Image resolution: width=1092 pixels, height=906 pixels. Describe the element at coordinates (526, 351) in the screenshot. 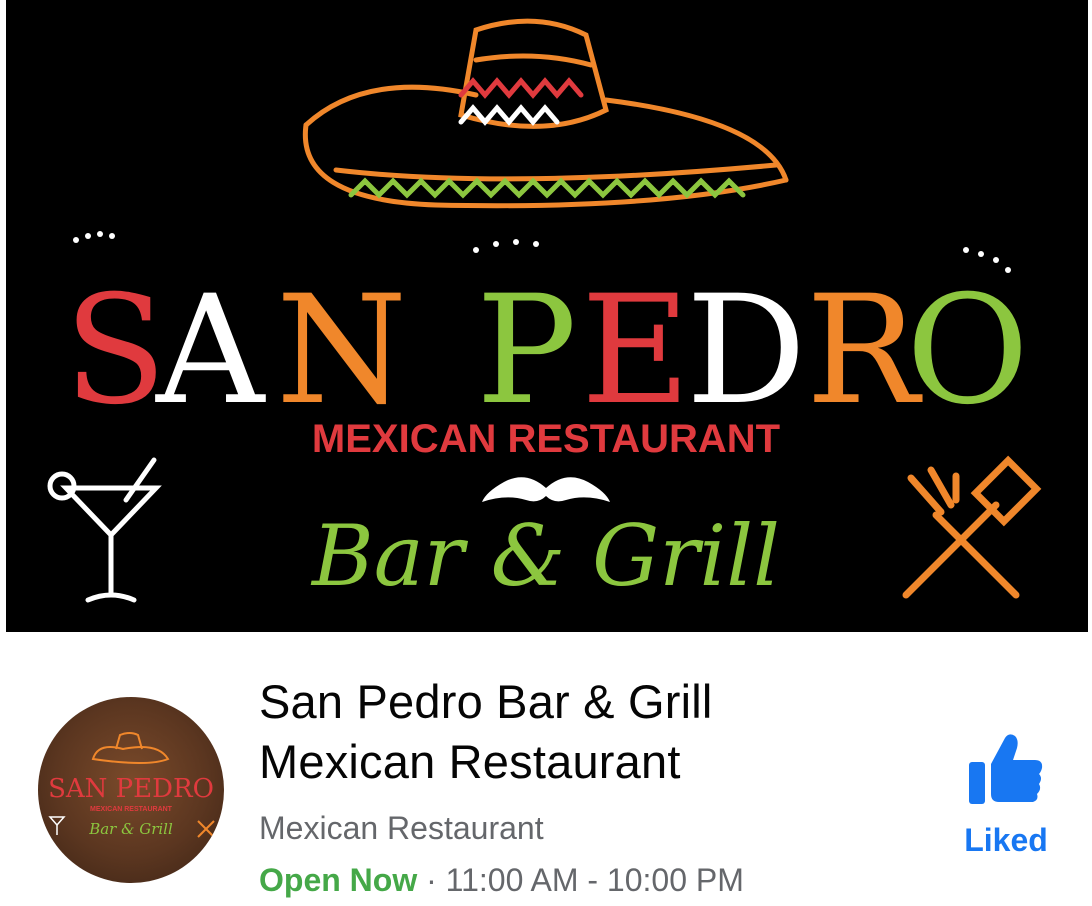

I see `brand-letter: P` at that location.